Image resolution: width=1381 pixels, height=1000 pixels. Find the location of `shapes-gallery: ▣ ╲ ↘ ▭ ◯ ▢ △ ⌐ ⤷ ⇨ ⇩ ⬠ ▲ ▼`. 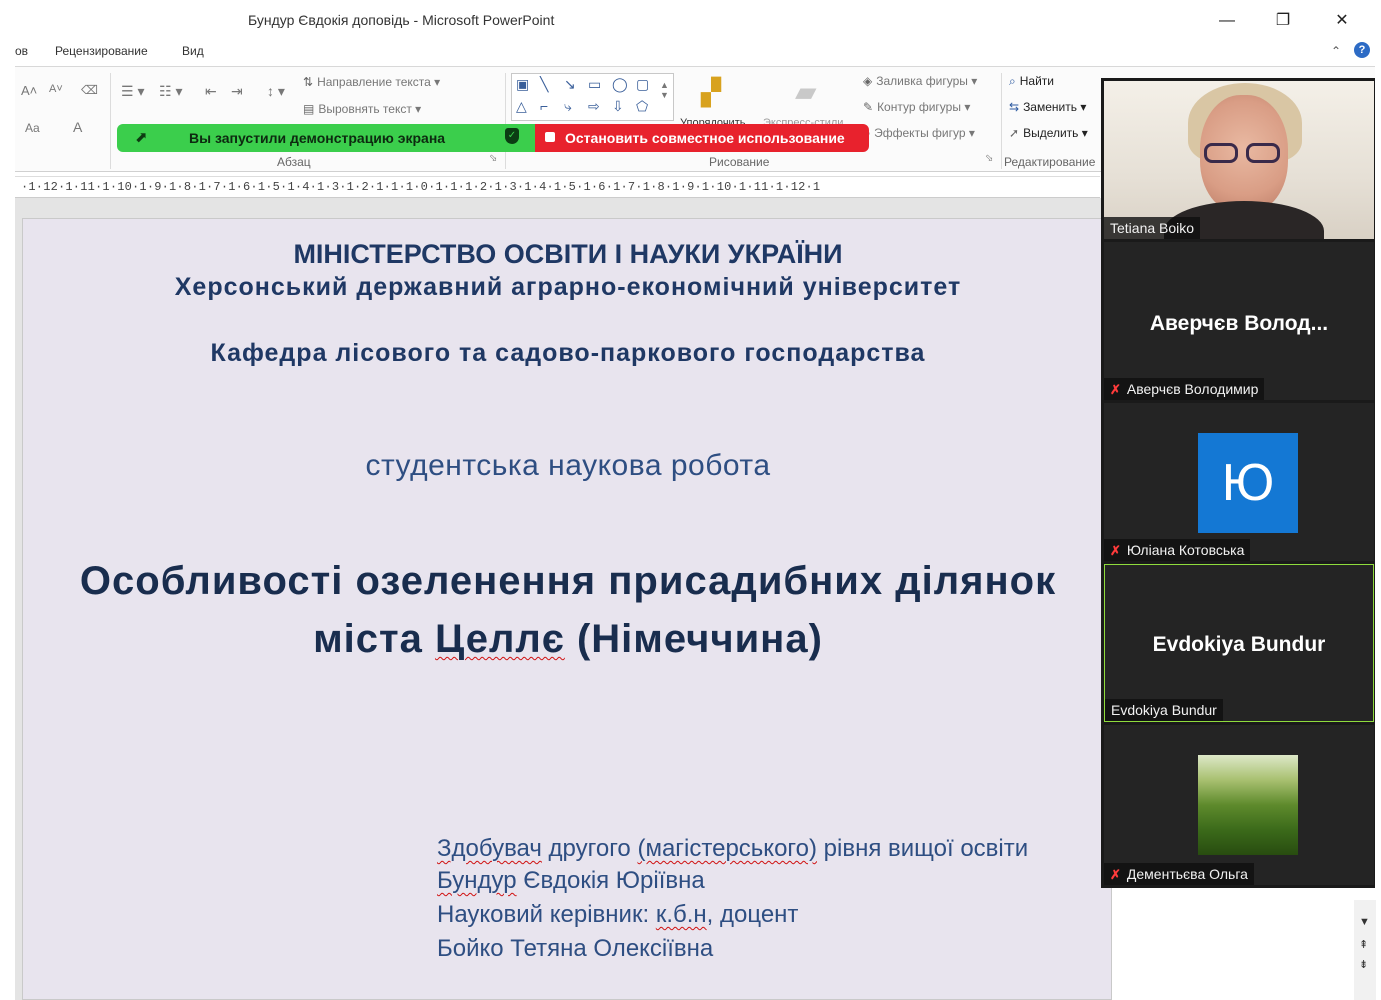

shapes-gallery: ▣ ╲ ↘ ▭ ◯ ▢ △ ⌐ ⤷ ⇨ ⇩ ⬠ ▲ ▼ is located at coordinates (592, 97).